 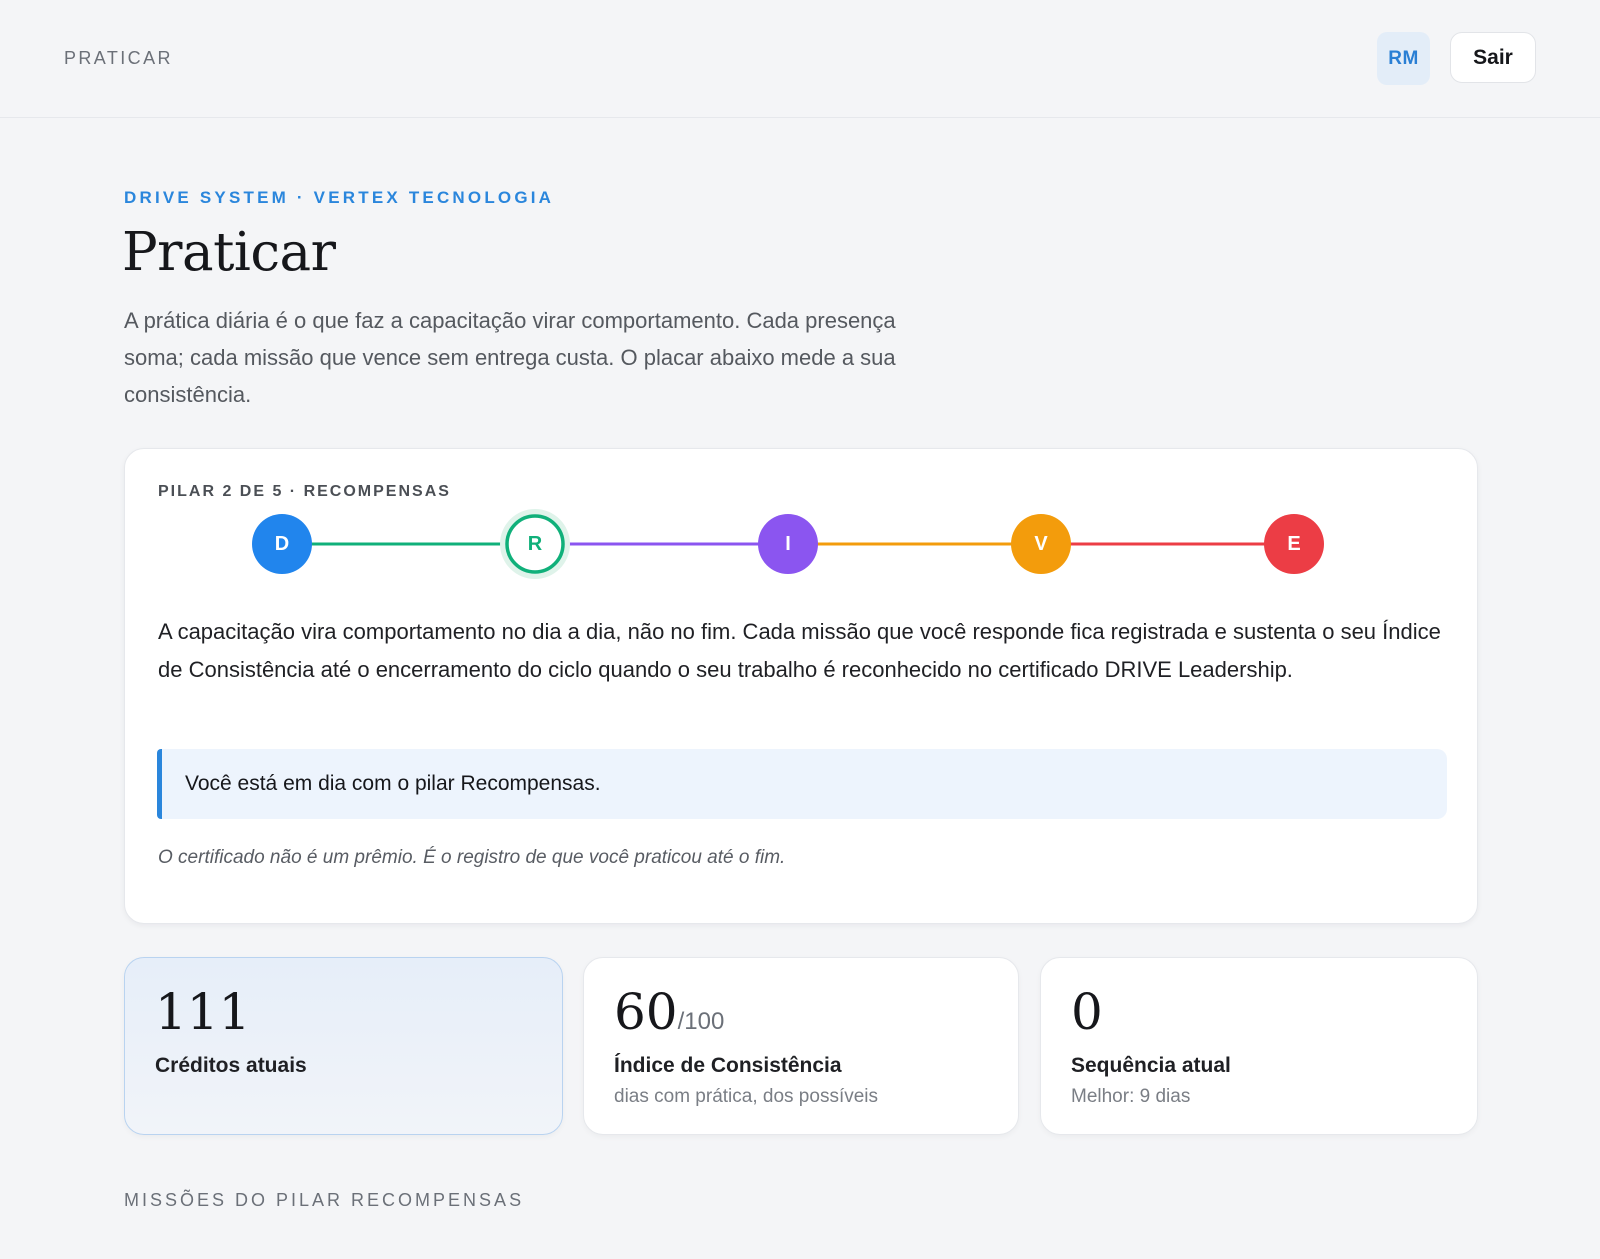 I want to click on breadcrumb-eyebrow: DRIVE SYSTEM · VERTEX TECNOLOGIA, so click(x=339, y=197).